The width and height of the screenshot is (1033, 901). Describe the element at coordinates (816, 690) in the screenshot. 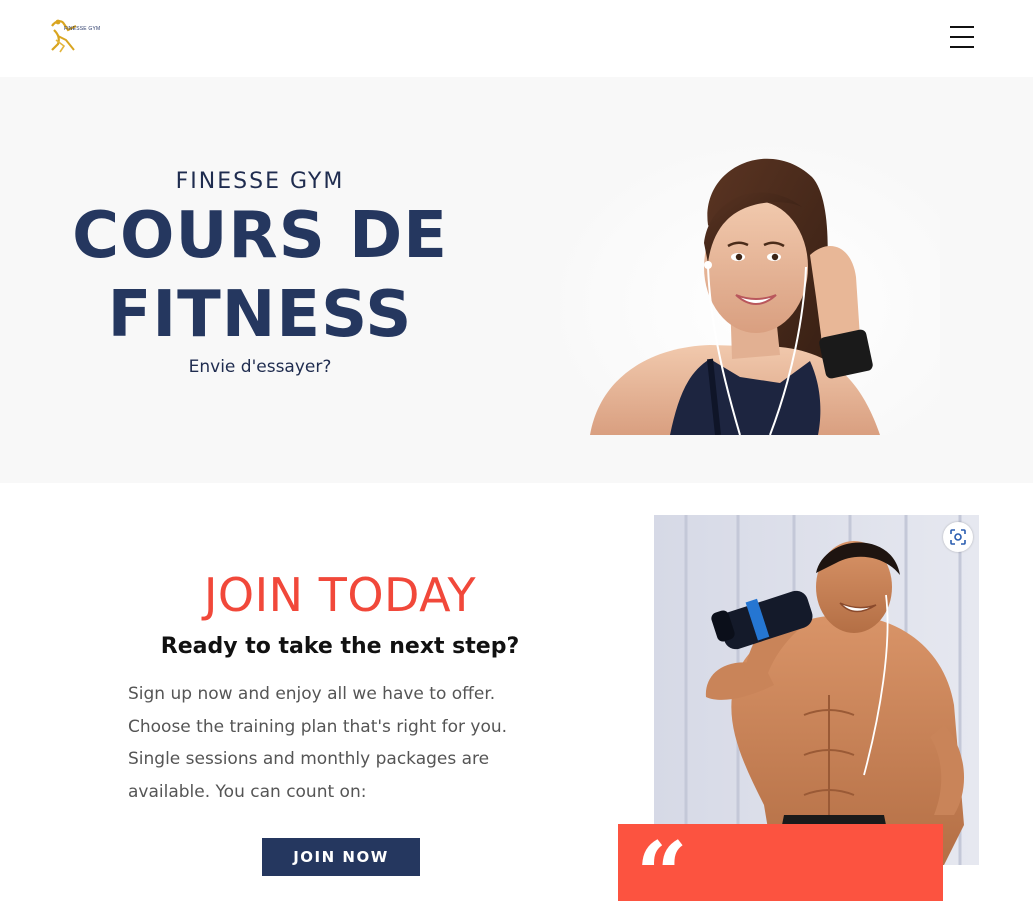

I see `man-drinking-shaker-photo` at that location.